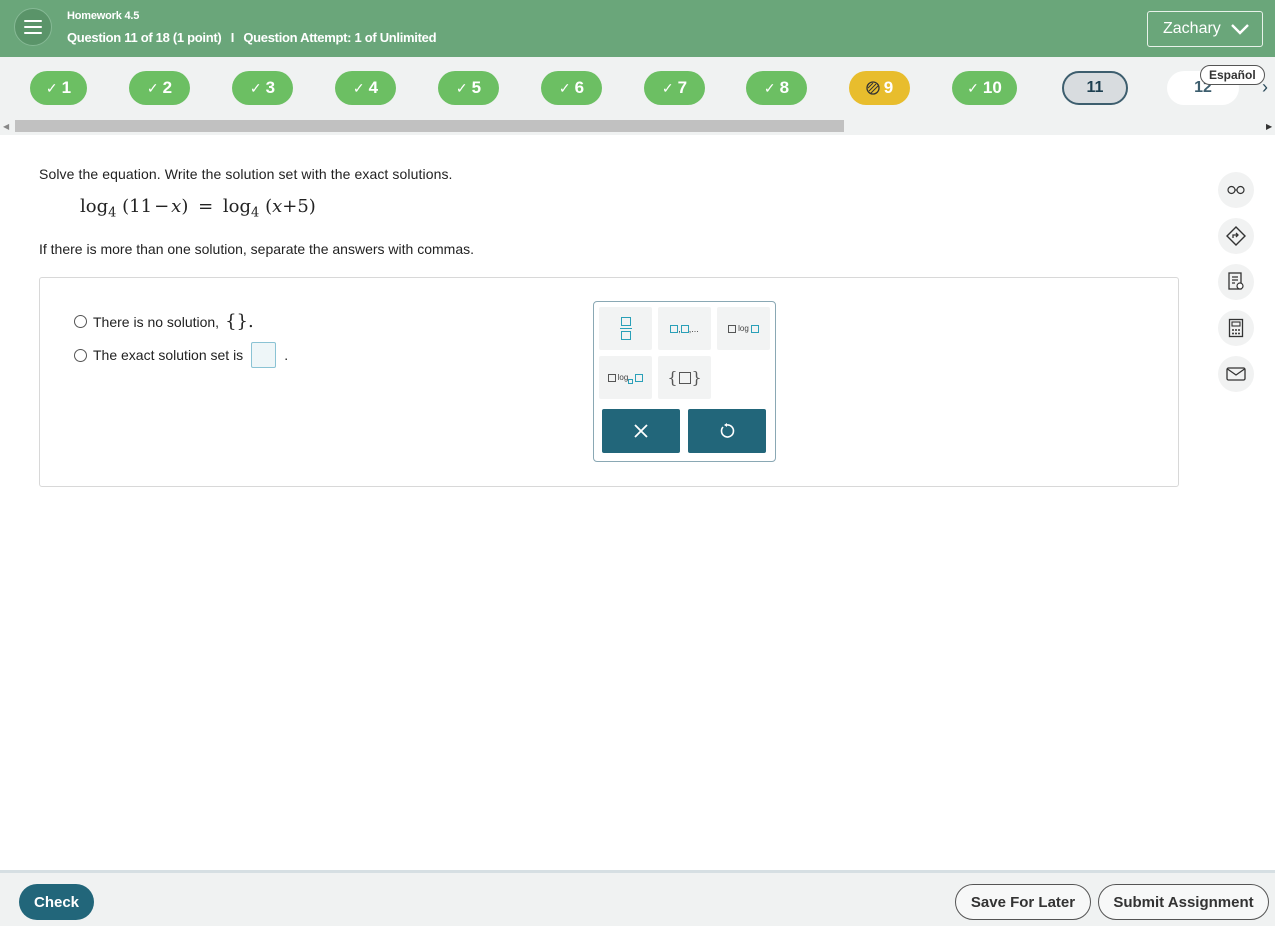 This screenshot has height=926, width=1275. What do you see at coordinates (286, 355) in the screenshot?
I see `trailing-period: .` at bounding box center [286, 355].